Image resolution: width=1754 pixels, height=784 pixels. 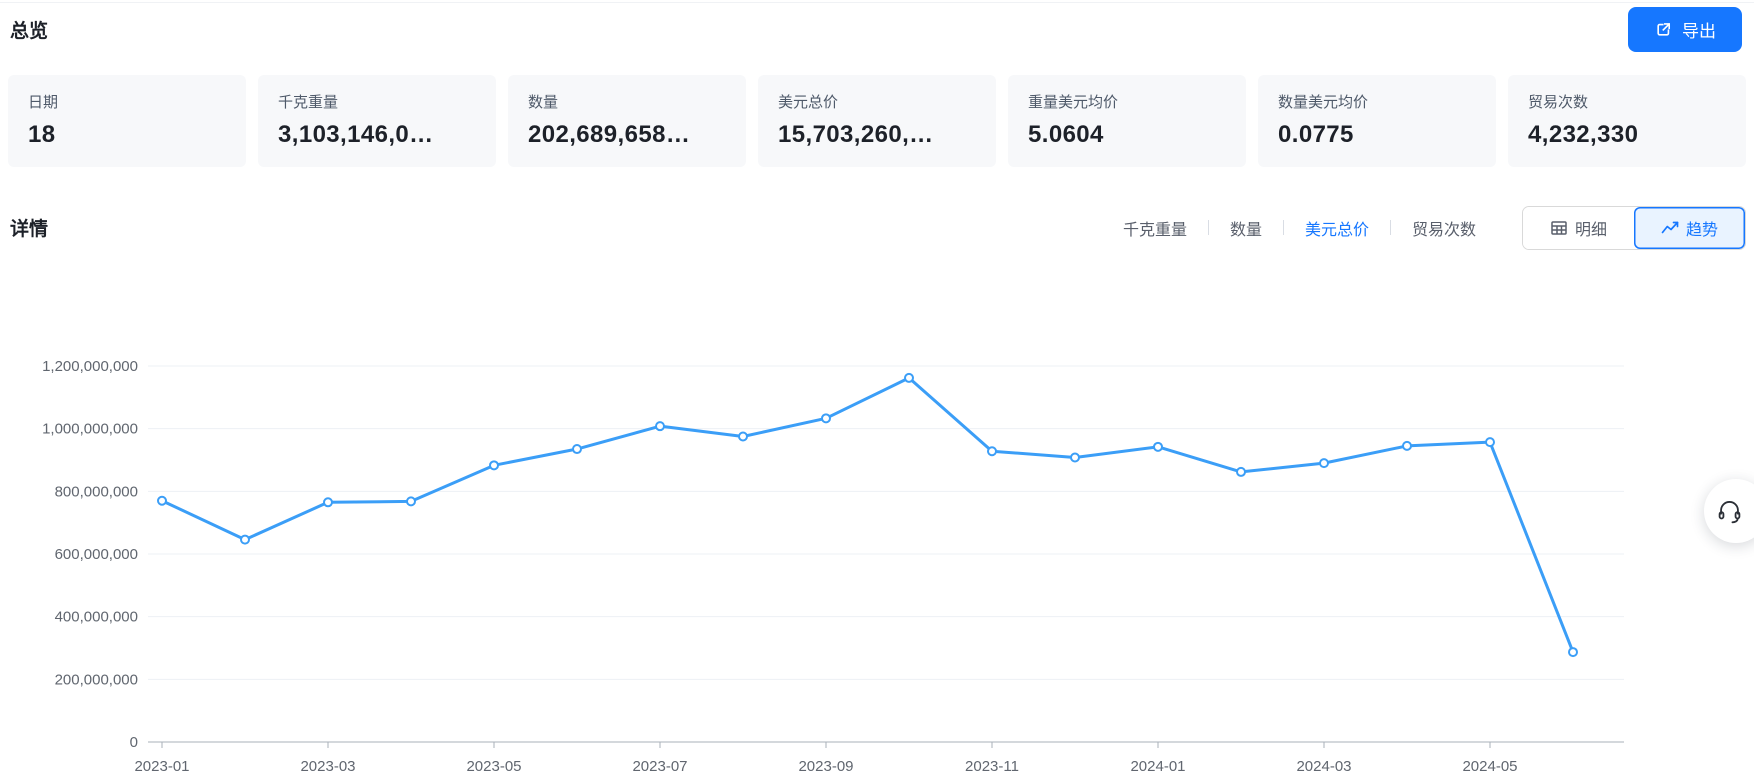 I want to click on view-toggle-trend-label: 趋势, so click(x=1701, y=230).